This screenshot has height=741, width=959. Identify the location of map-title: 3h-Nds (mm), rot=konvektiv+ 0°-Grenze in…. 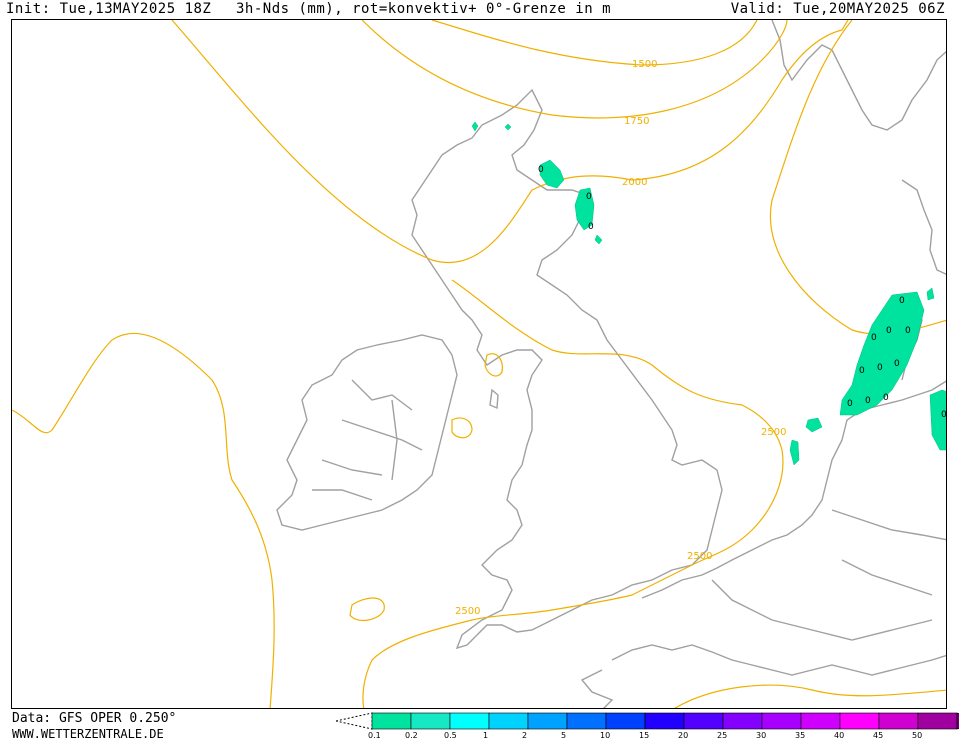
(424, 9).